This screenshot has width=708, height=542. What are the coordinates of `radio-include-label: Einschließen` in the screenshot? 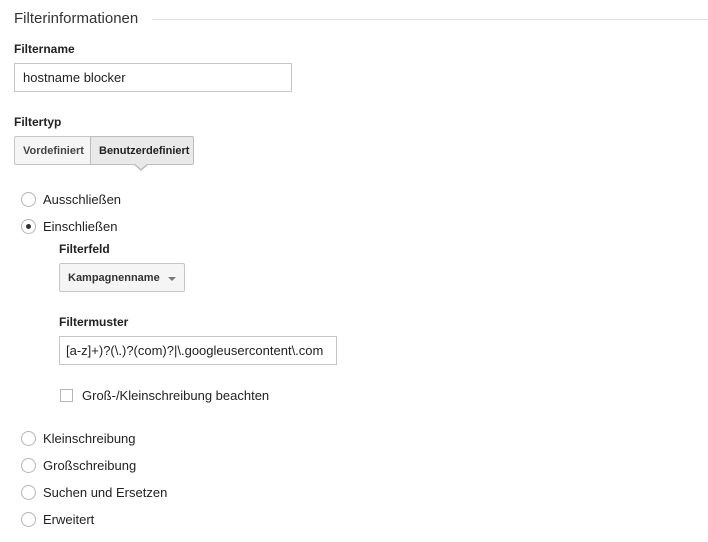 It's located at (80, 226).